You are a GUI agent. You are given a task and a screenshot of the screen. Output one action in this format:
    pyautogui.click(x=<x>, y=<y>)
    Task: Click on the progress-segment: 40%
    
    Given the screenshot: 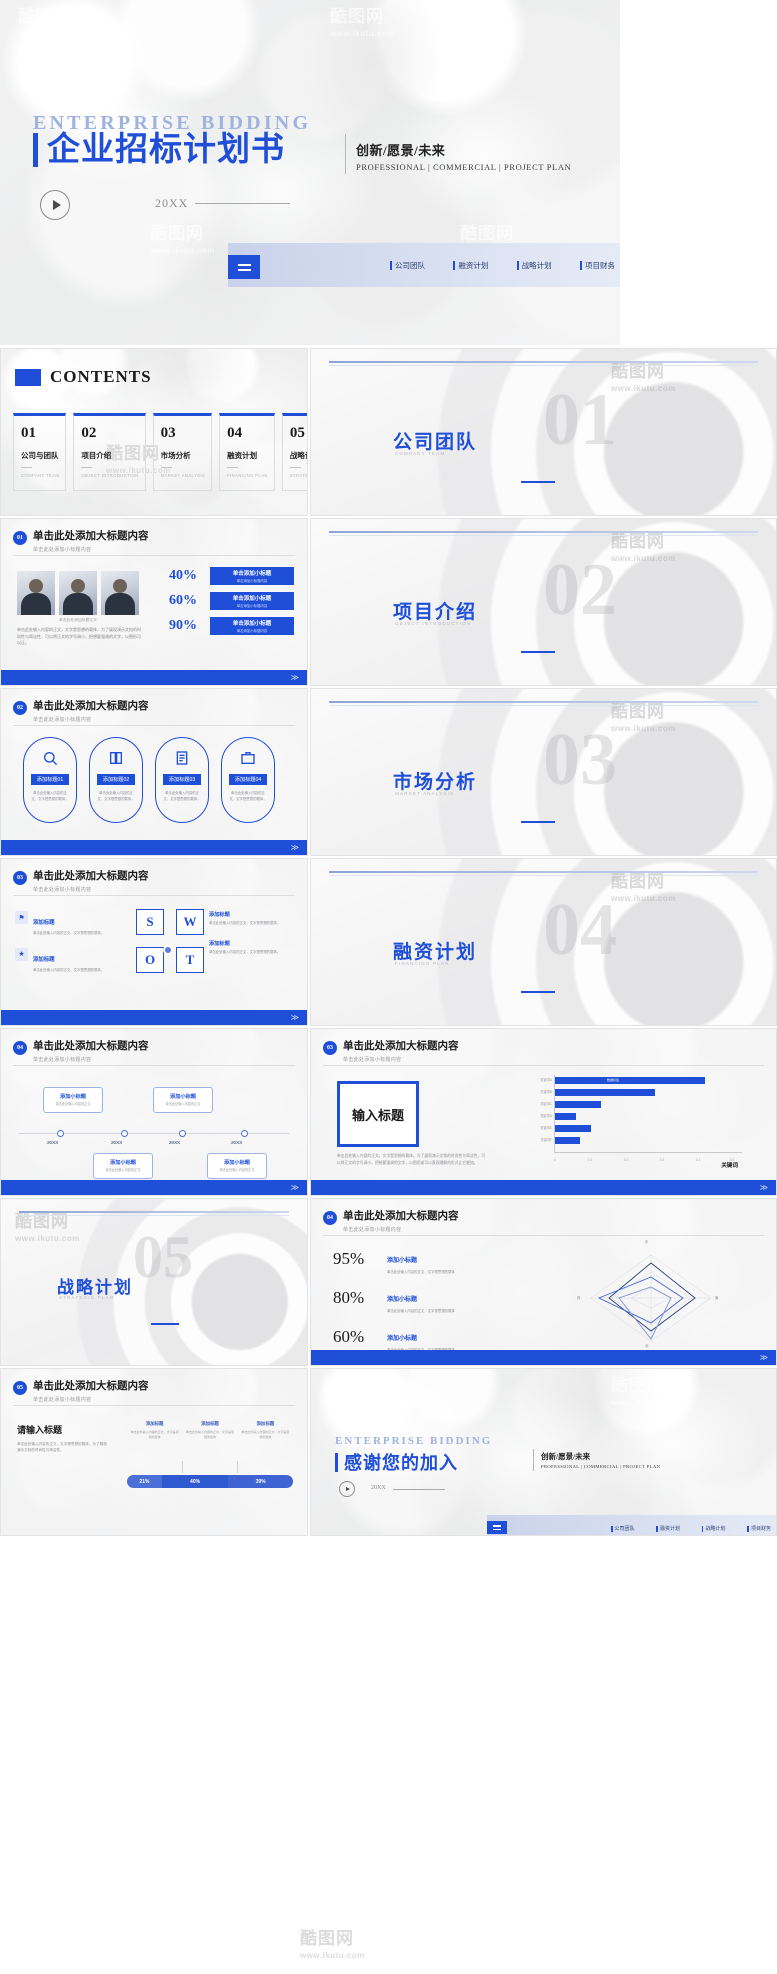 What is the action you would take?
    pyautogui.click(x=195, y=1481)
    